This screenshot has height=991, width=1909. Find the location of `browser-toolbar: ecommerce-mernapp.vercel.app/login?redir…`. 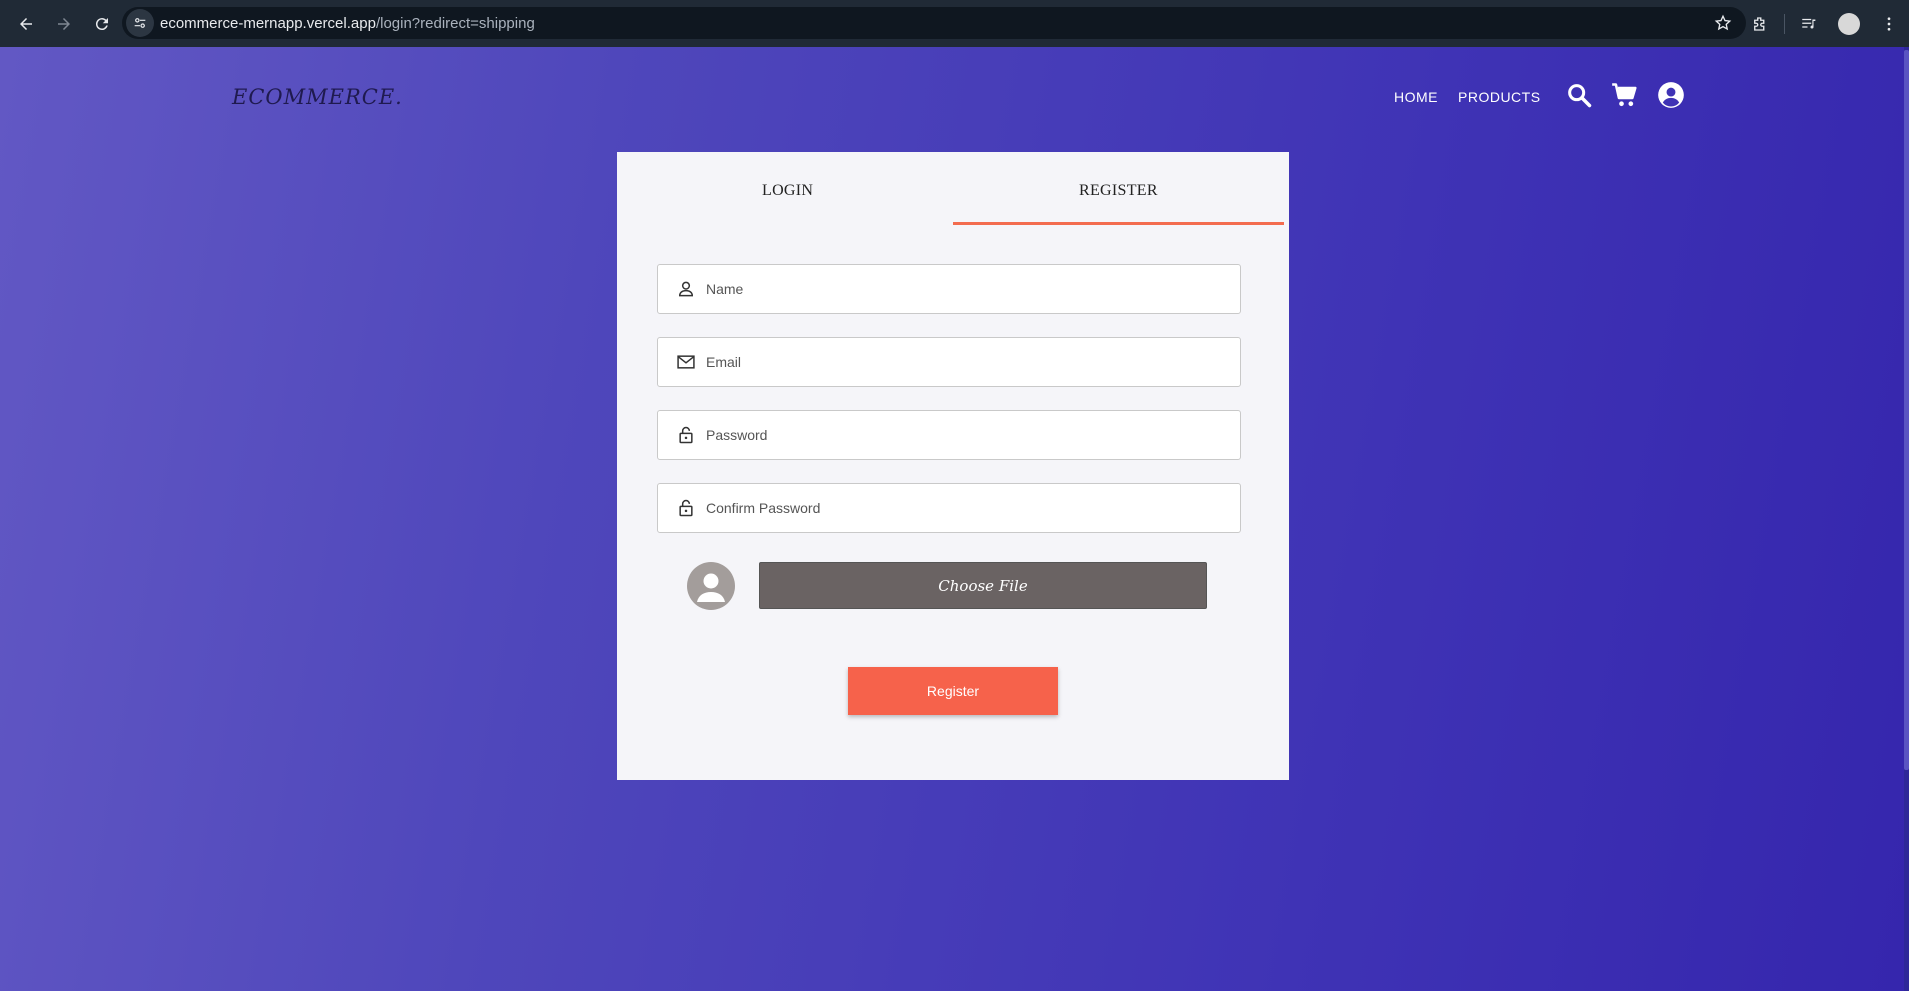

browser-toolbar: ecommerce-mernapp.vercel.app/login?redir… is located at coordinates (954, 23).